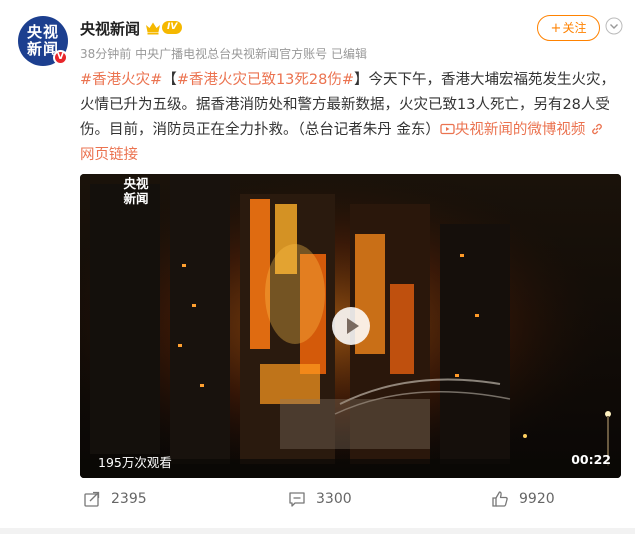 The width and height of the screenshot is (635, 534). I want to click on video-watermark: 央视 新闻, so click(136, 192).